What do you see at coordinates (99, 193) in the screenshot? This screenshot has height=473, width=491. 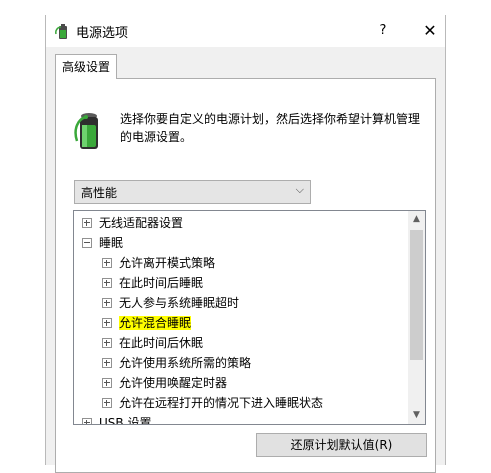 I see `power-plan-select-value: 高性能` at bounding box center [99, 193].